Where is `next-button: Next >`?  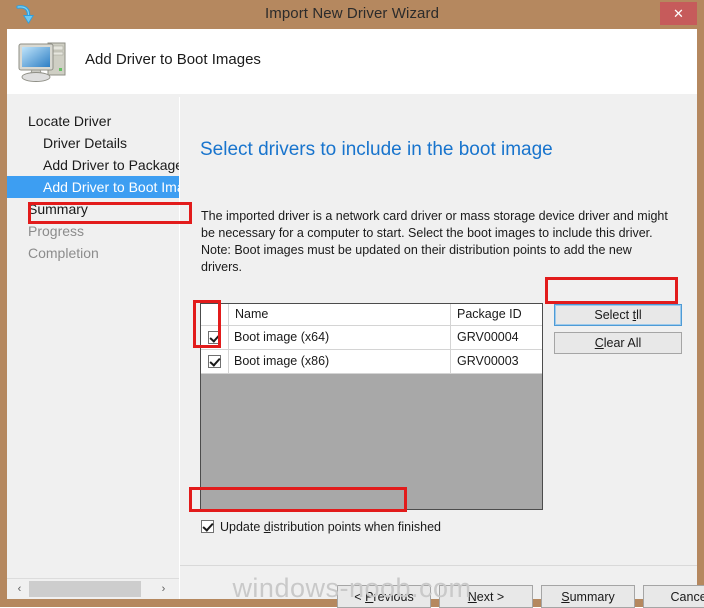 next-button: Next > is located at coordinates (486, 596).